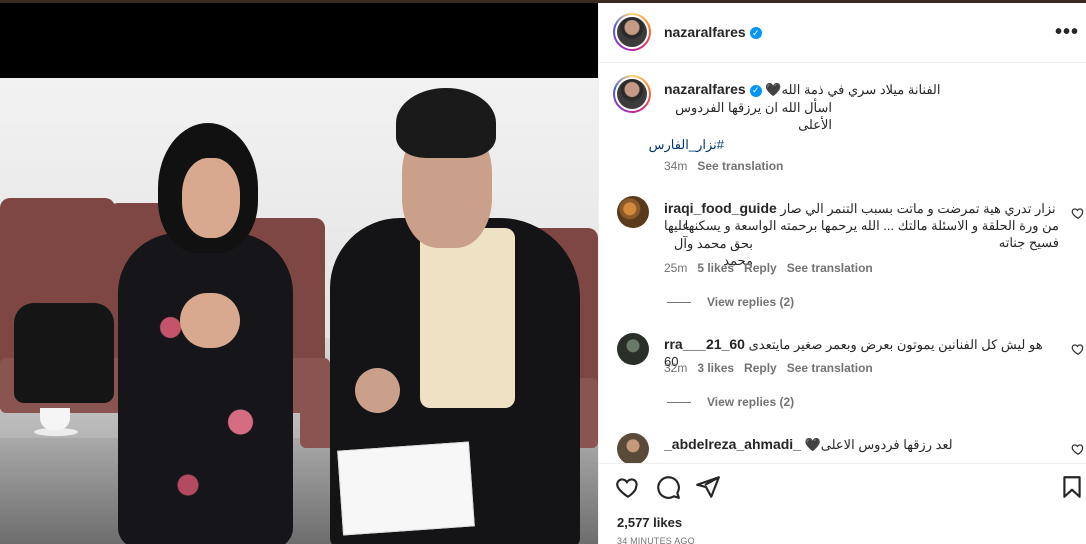 The image size is (1086, 544). What do you see at coordinates (853, 89) in the screenshot?
I see `caption-line-1: الفنانة ميلاد سري في ذمة الله🖤` at bounding box center [853, 89].